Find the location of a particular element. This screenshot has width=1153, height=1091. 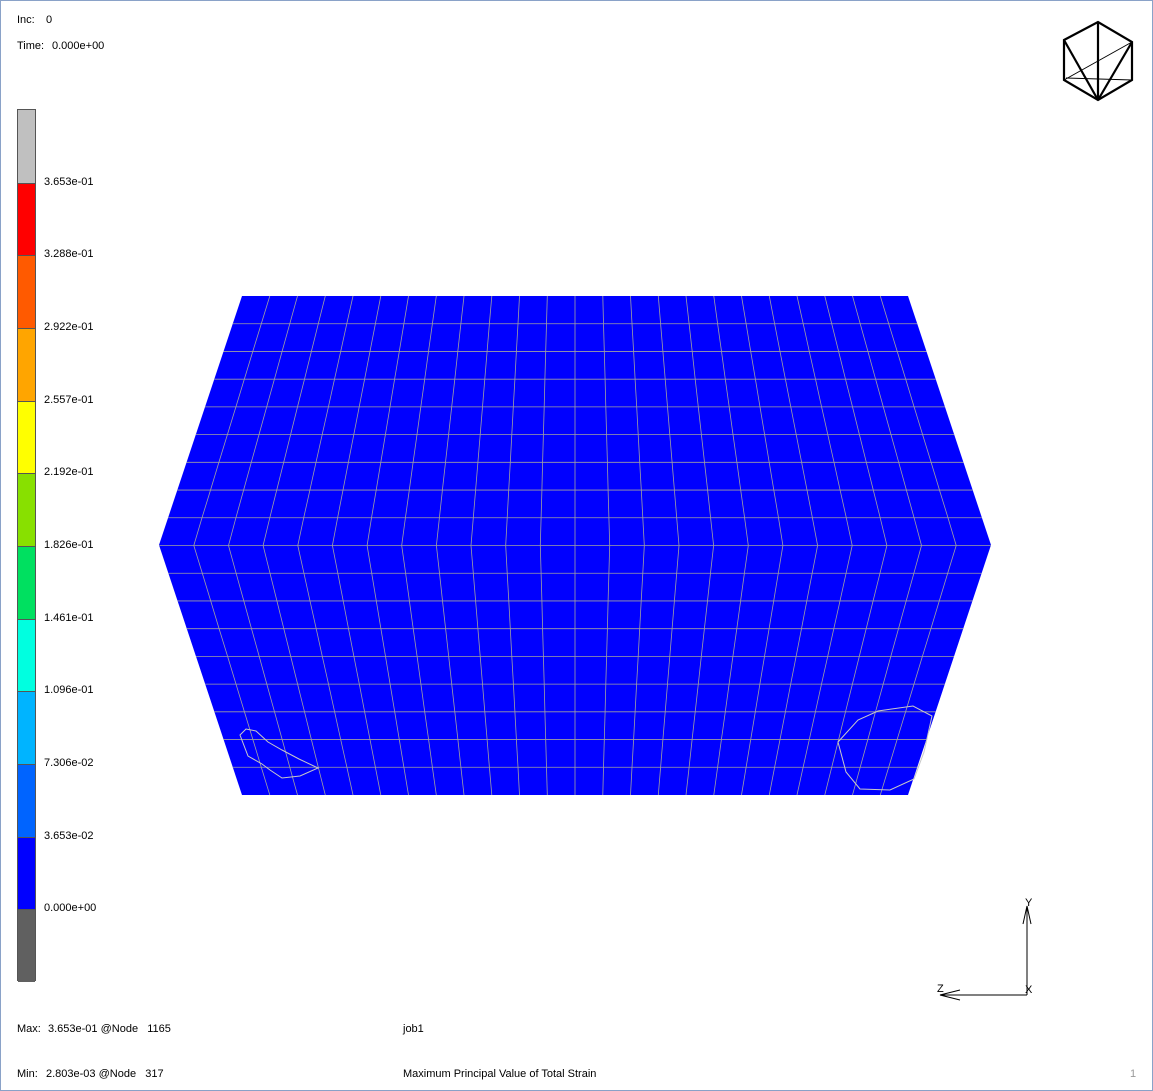

y-axis-label: Y is located at coordinates (1029, 903).